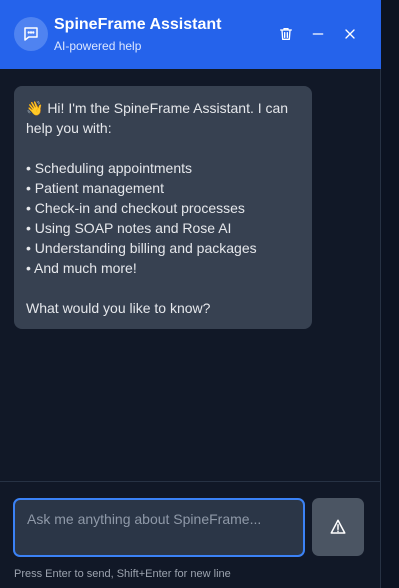 This screenshot has height=588, width=399. I want to click on send-button, so click(338, 527).